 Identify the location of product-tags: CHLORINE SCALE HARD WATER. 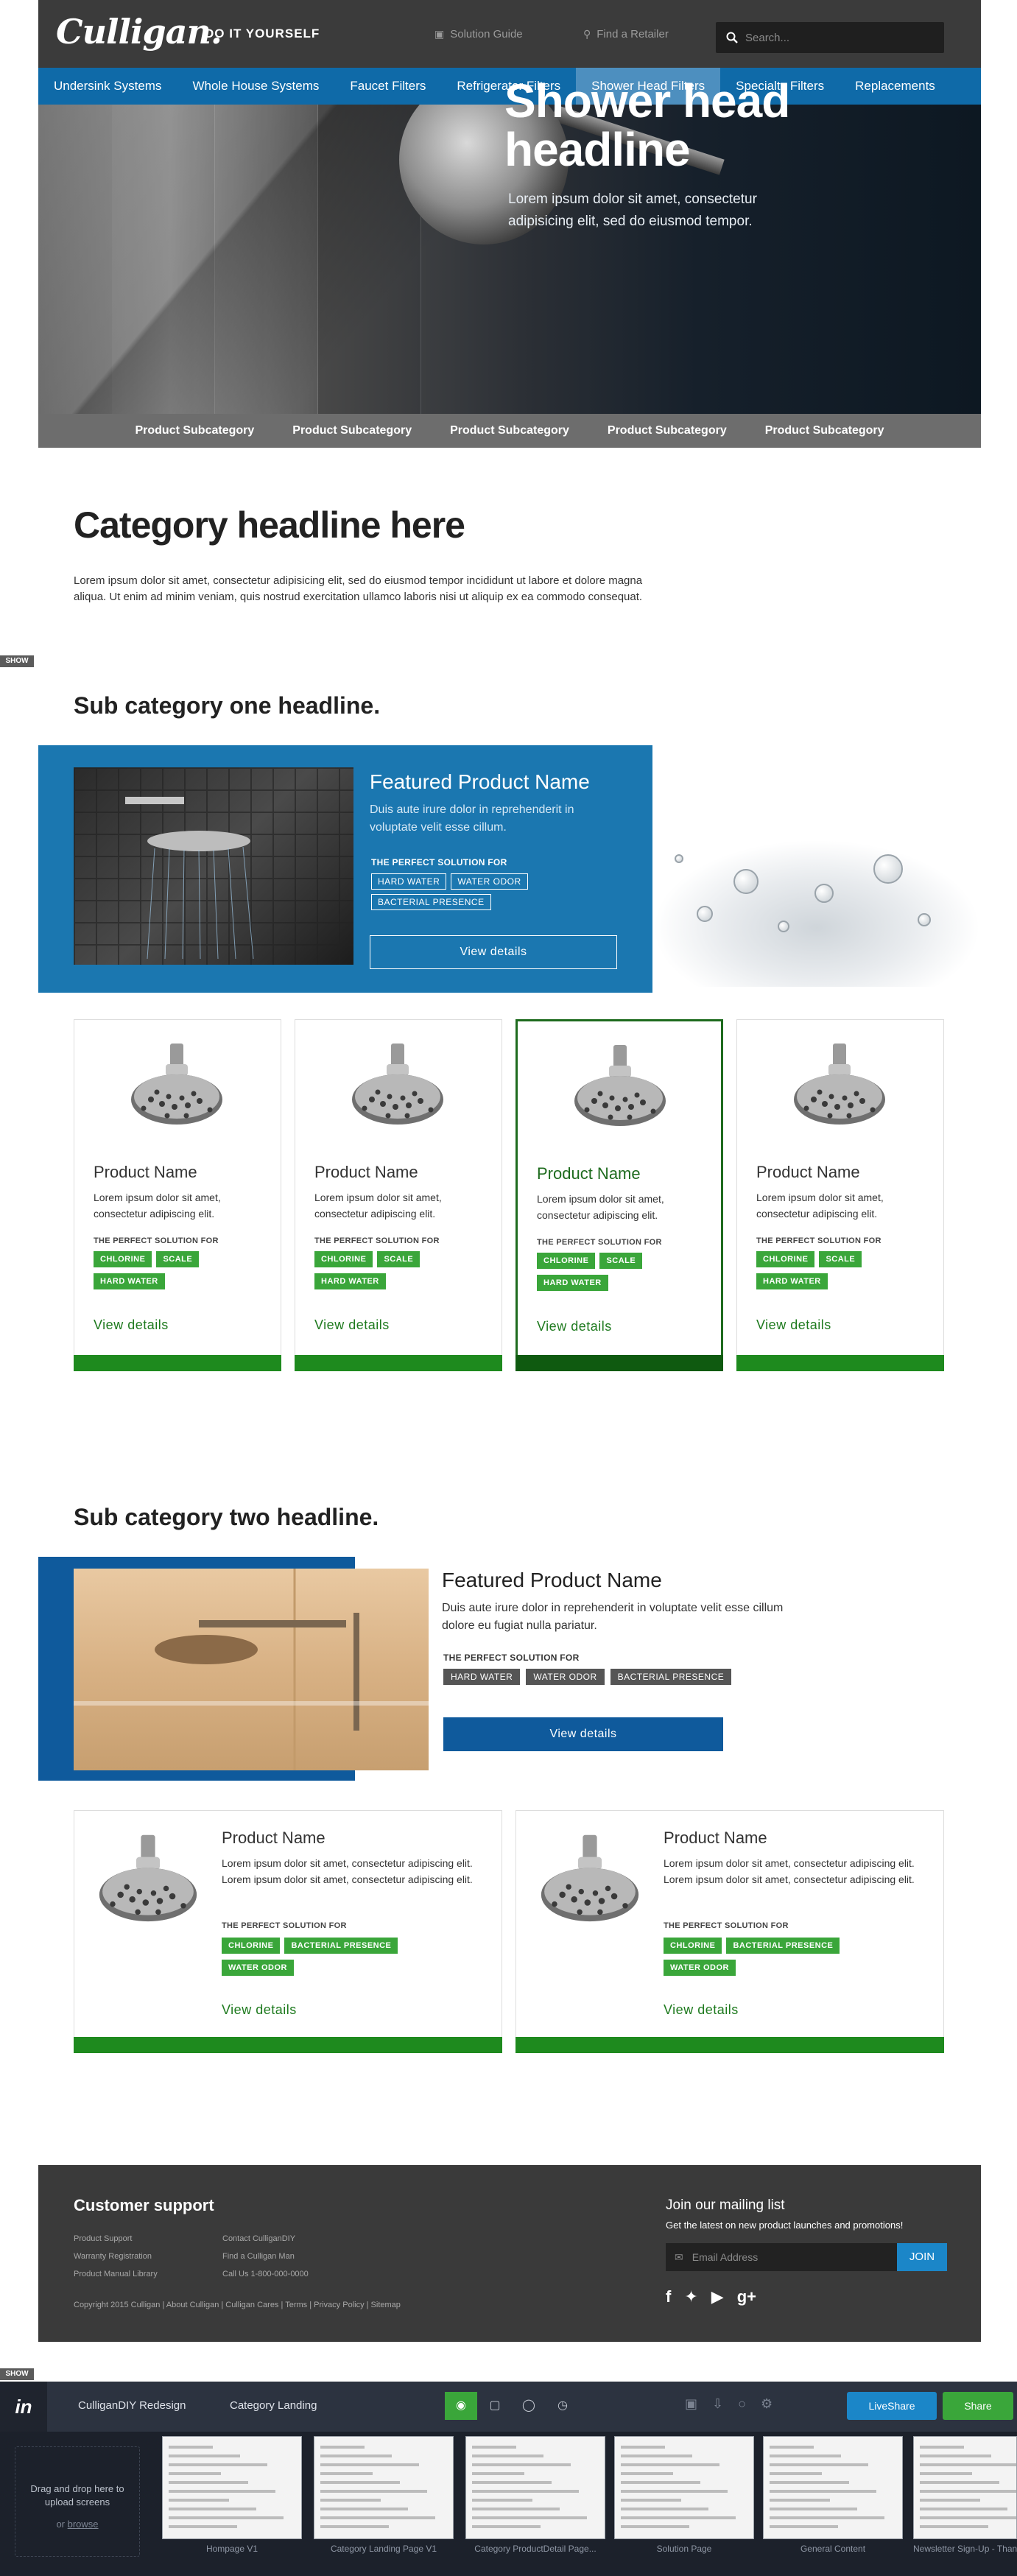
(625, 1275).